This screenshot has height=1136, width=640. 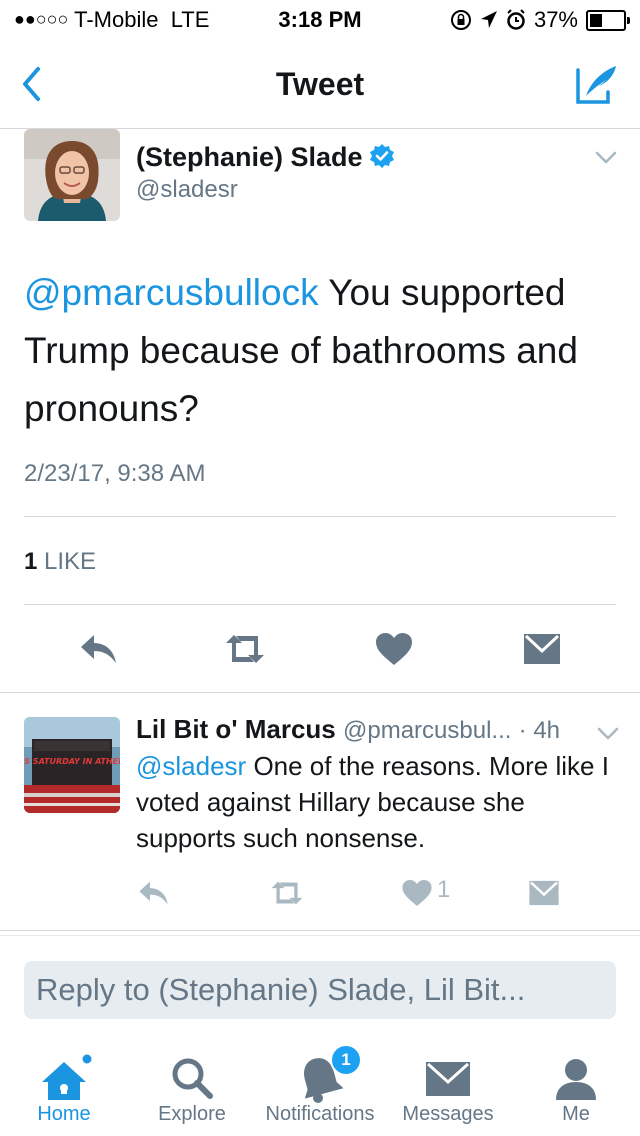 What do you see at coordinates (31, 561) in the screenshot?
I see `like-count-number: 1` at bounding box center [31, 561].